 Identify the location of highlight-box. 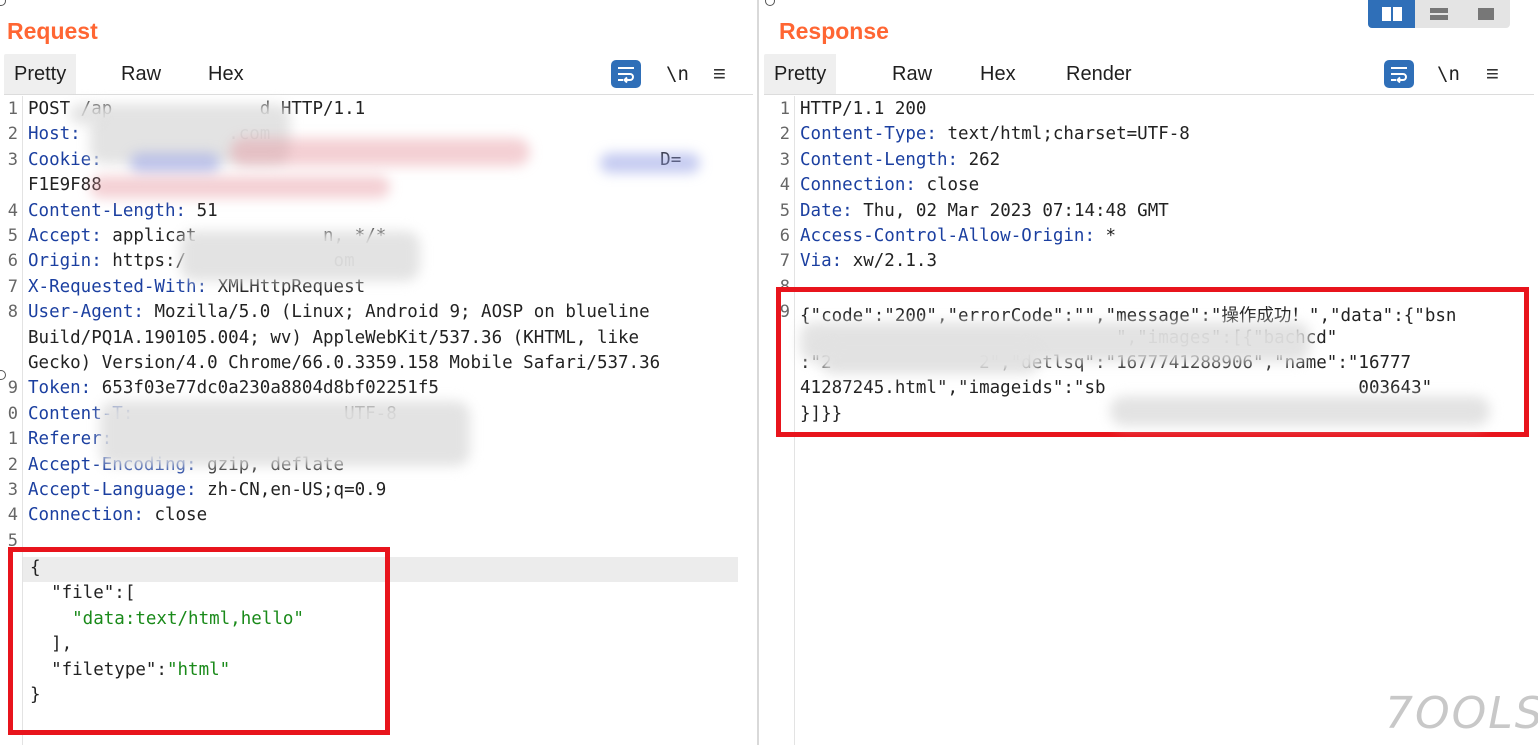
(199, 641).